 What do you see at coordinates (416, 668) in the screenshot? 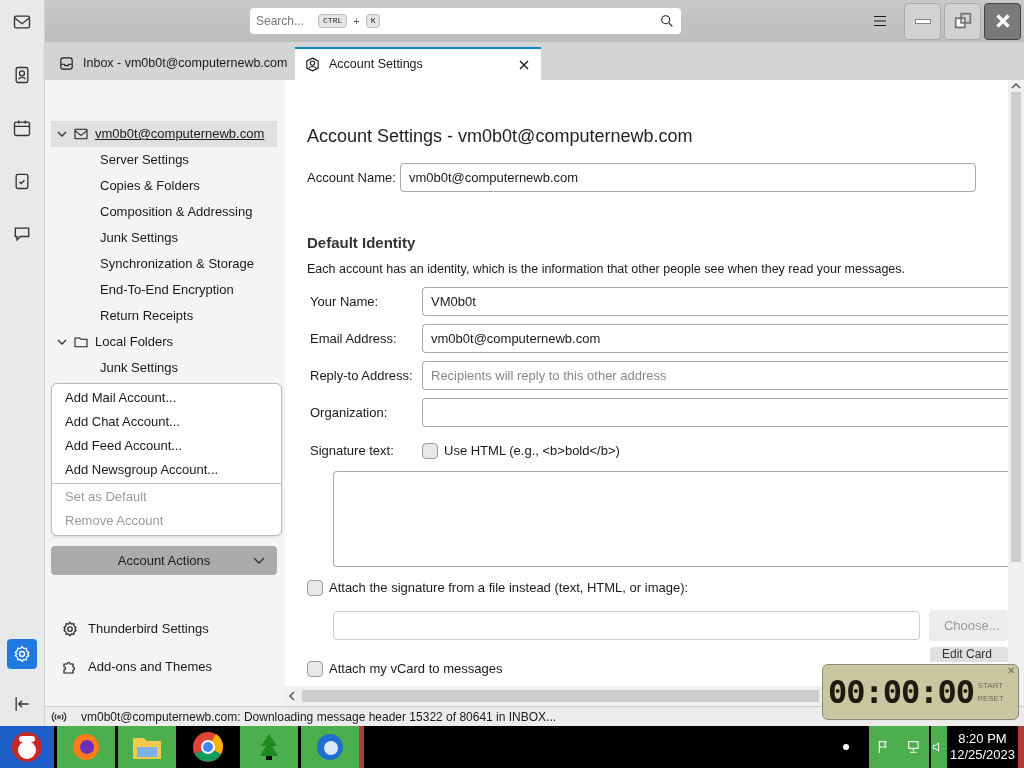
I see `checkbox-label: Attach my vCard to messages` at bounding box center [416, 668].